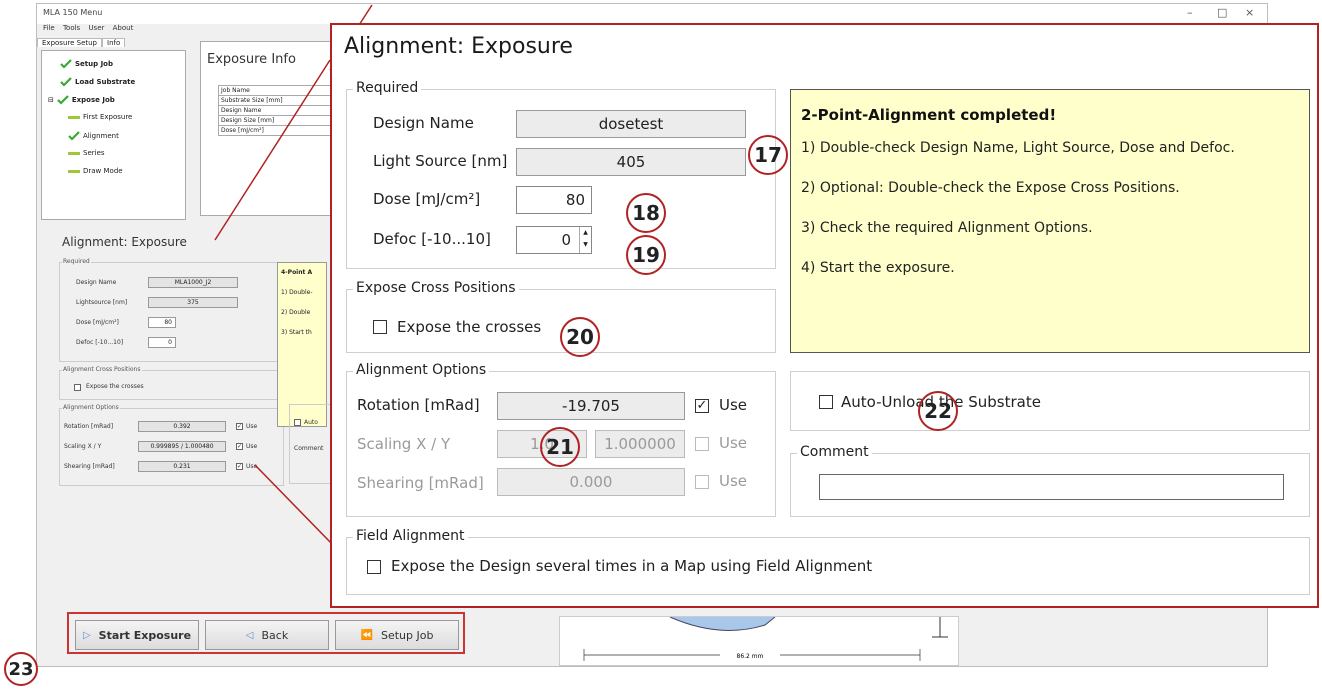 This screenshot has height=689, width=1322. Describe the element at coordinates (70, 42) in the screenshot. I see `tab-exposure-setup: Exposure Setup` at that location.